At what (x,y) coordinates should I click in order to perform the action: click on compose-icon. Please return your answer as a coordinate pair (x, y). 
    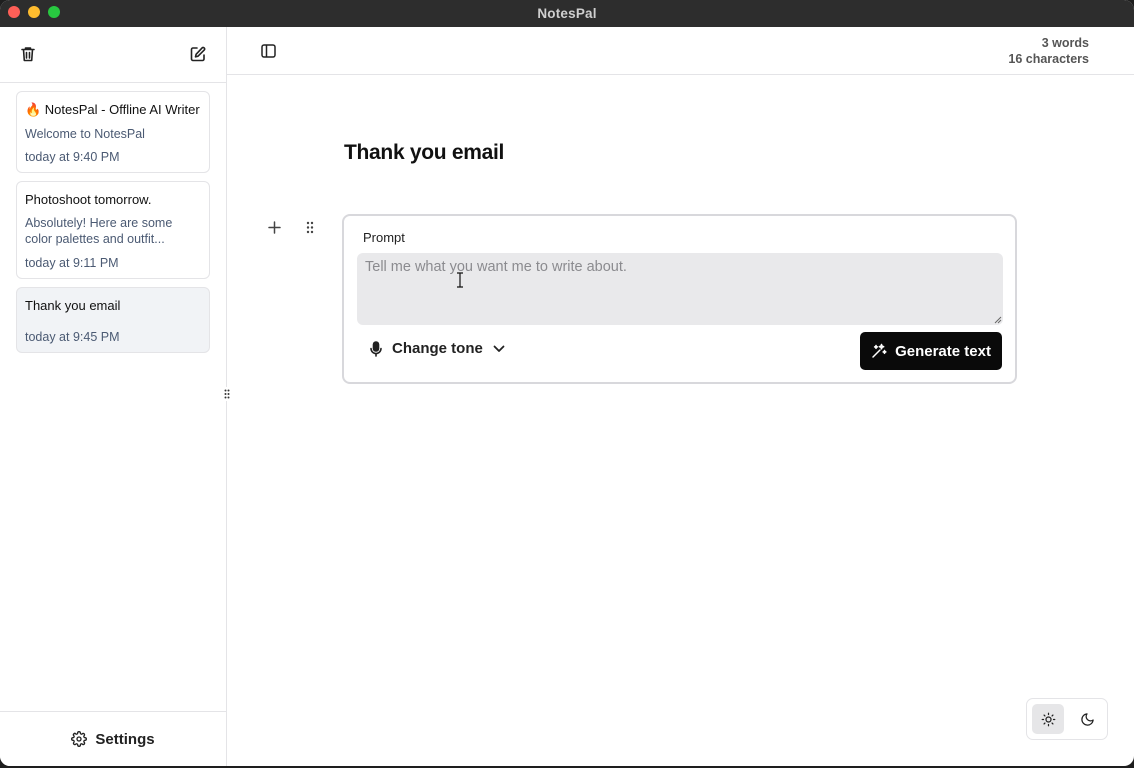
    Looking at the image, I should click on (198, 54).